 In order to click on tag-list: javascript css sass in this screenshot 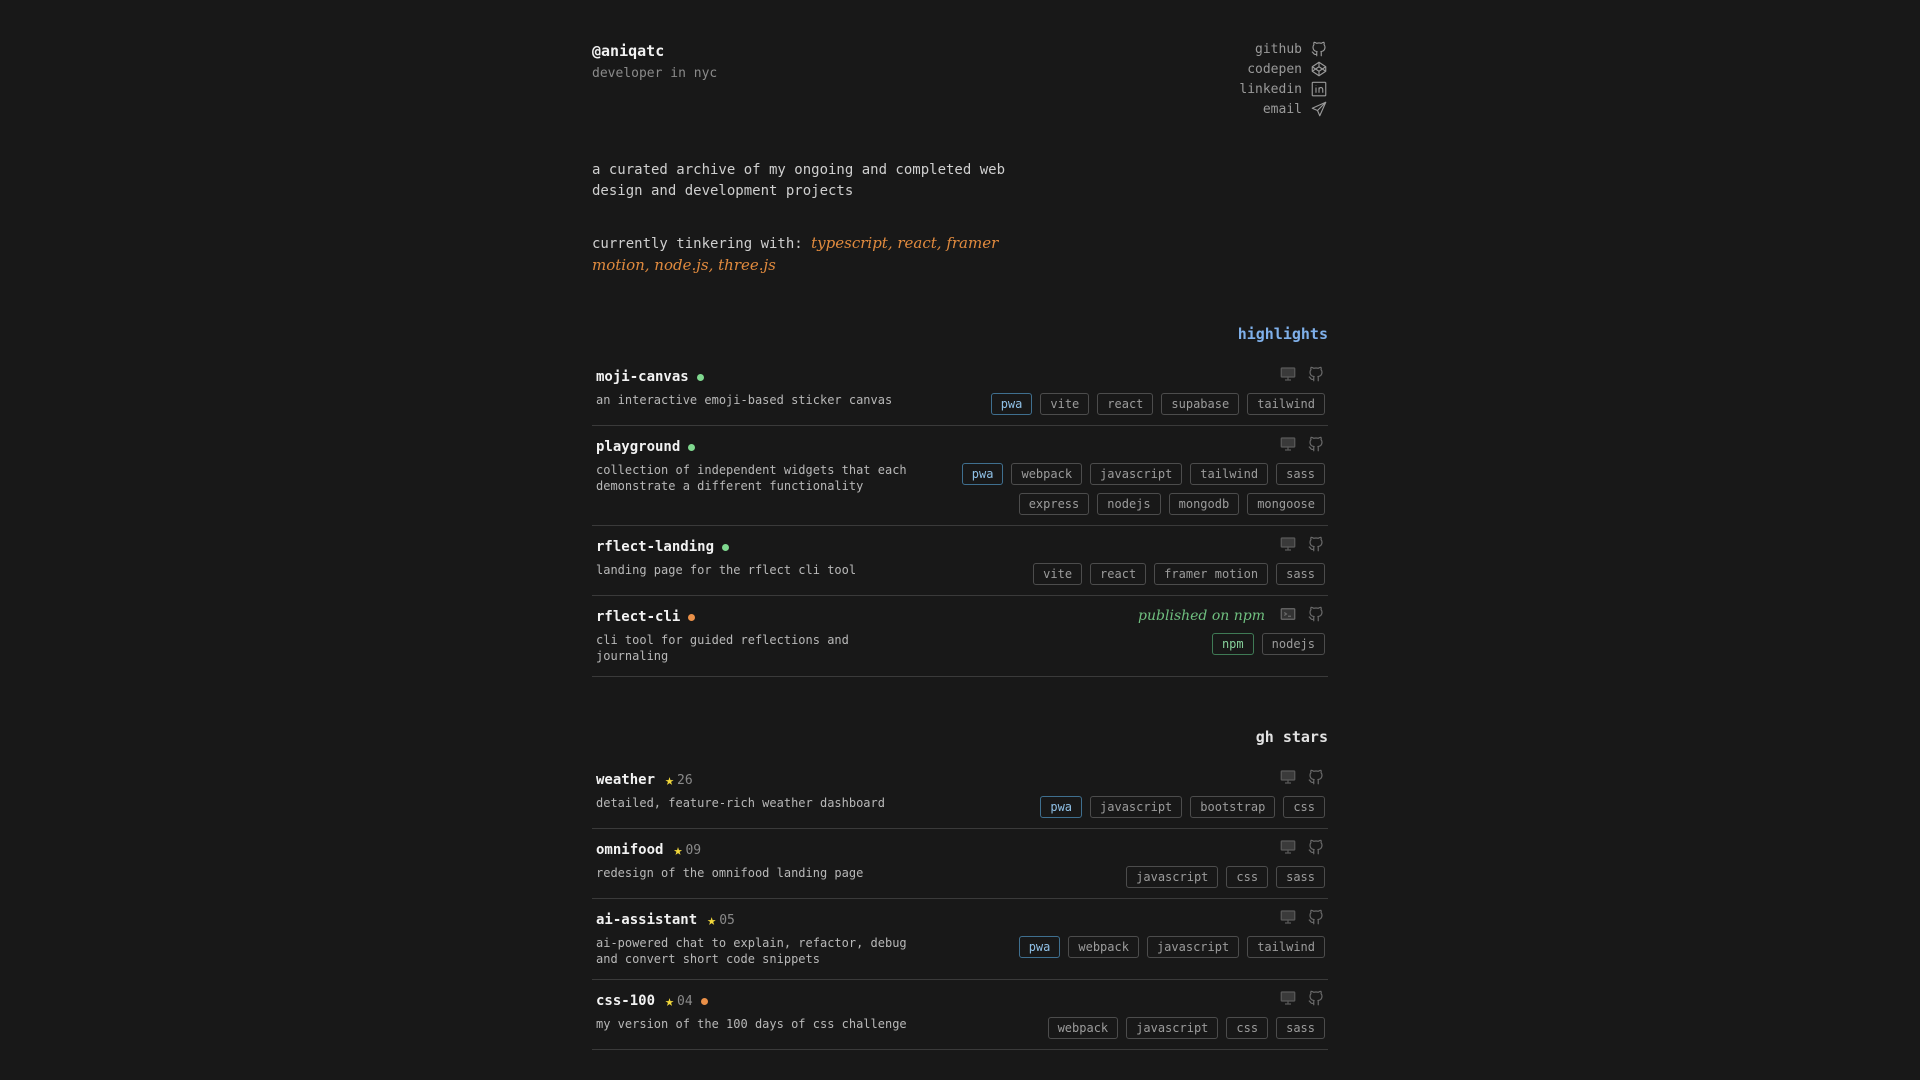, I will do `click(1225, 877)`.